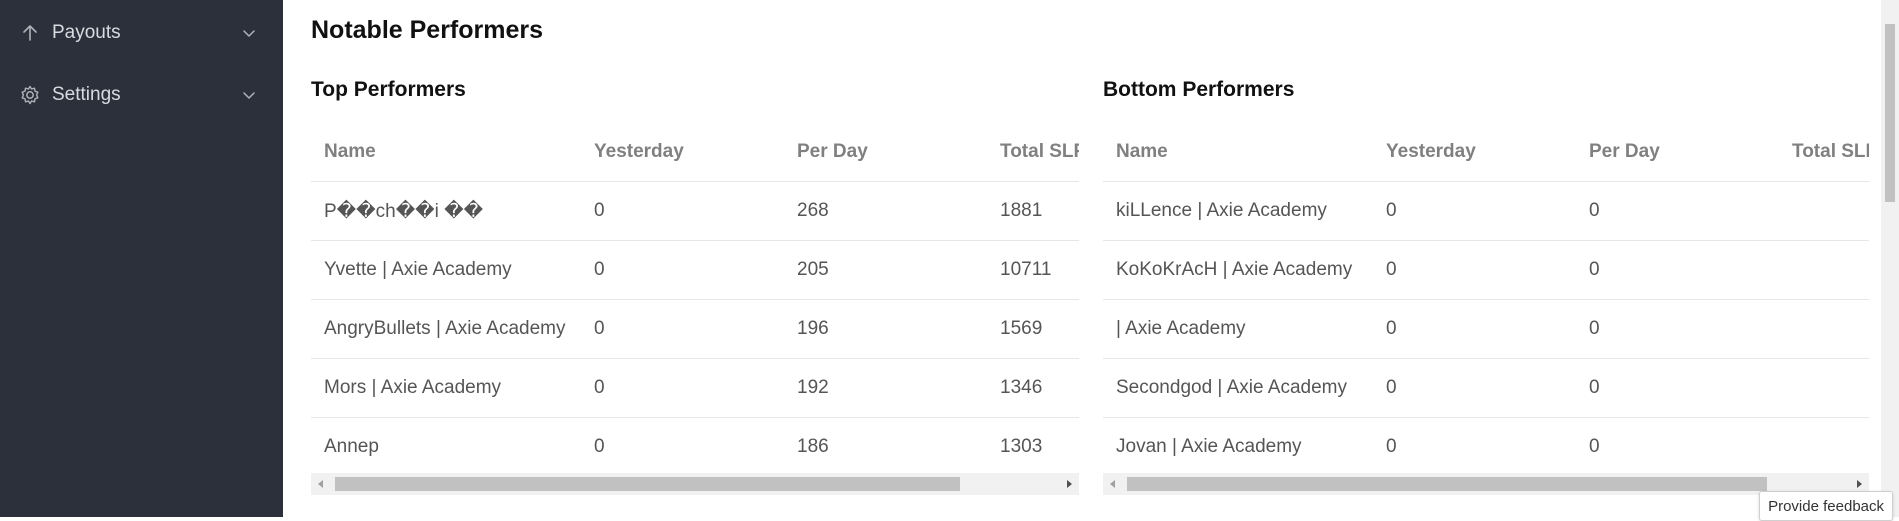 The height and width of the screenshot is (521, 1899). I want to click on table-row: Mors | Axie Academy 0 192 1346, so click(695, 388).